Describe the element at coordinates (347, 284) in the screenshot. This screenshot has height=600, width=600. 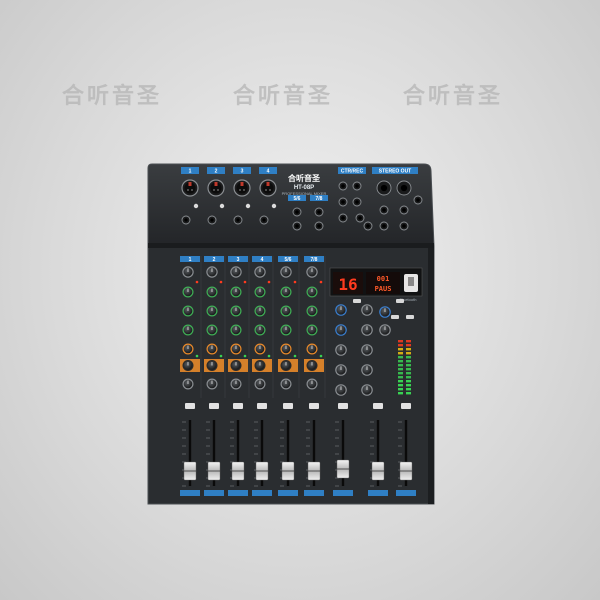
I see `preset-number: 16` at that location.